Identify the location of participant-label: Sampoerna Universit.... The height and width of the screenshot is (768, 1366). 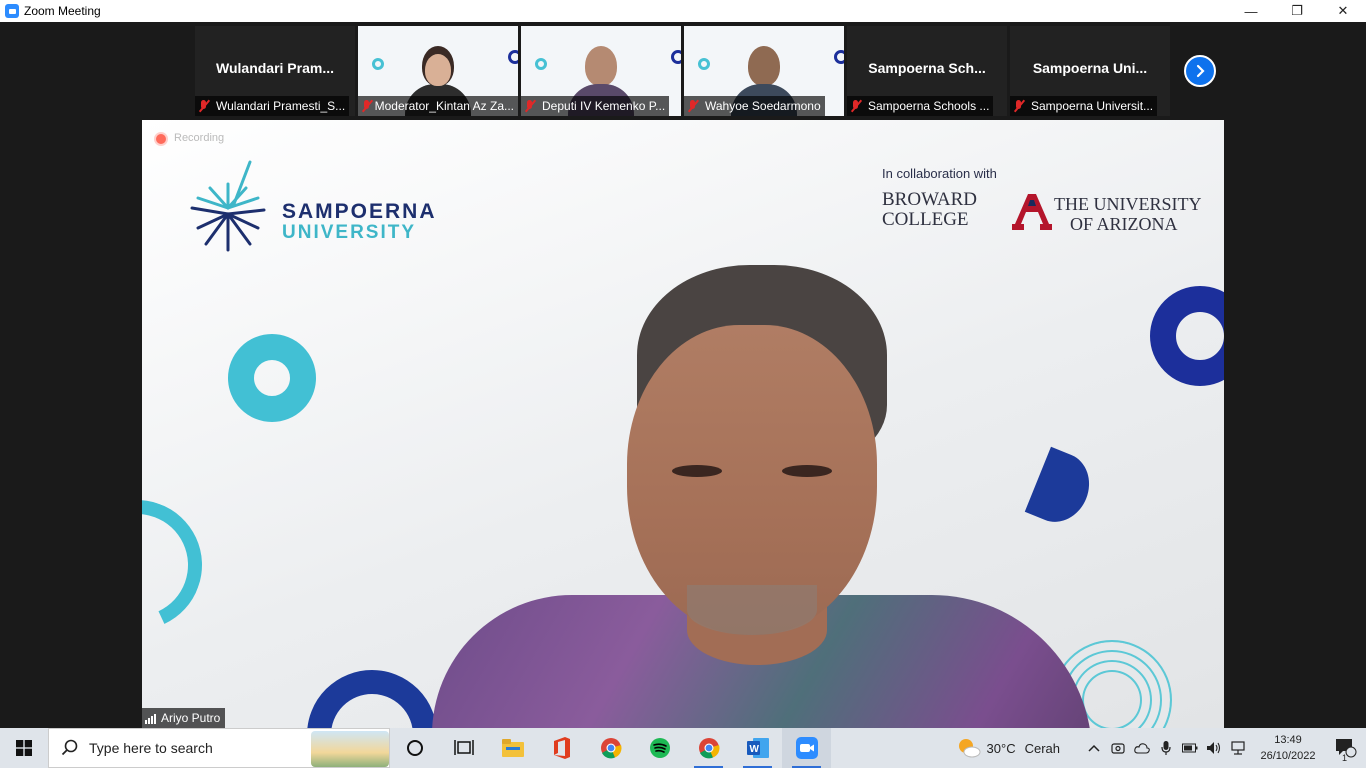
(1084, 106).